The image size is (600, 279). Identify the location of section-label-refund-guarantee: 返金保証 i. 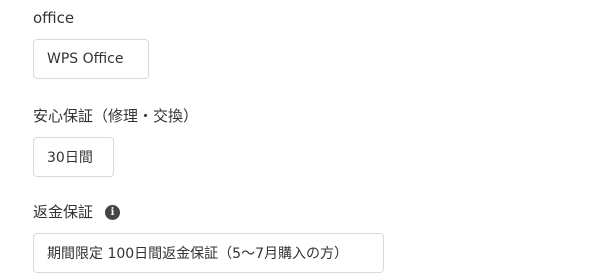
(77, 212).